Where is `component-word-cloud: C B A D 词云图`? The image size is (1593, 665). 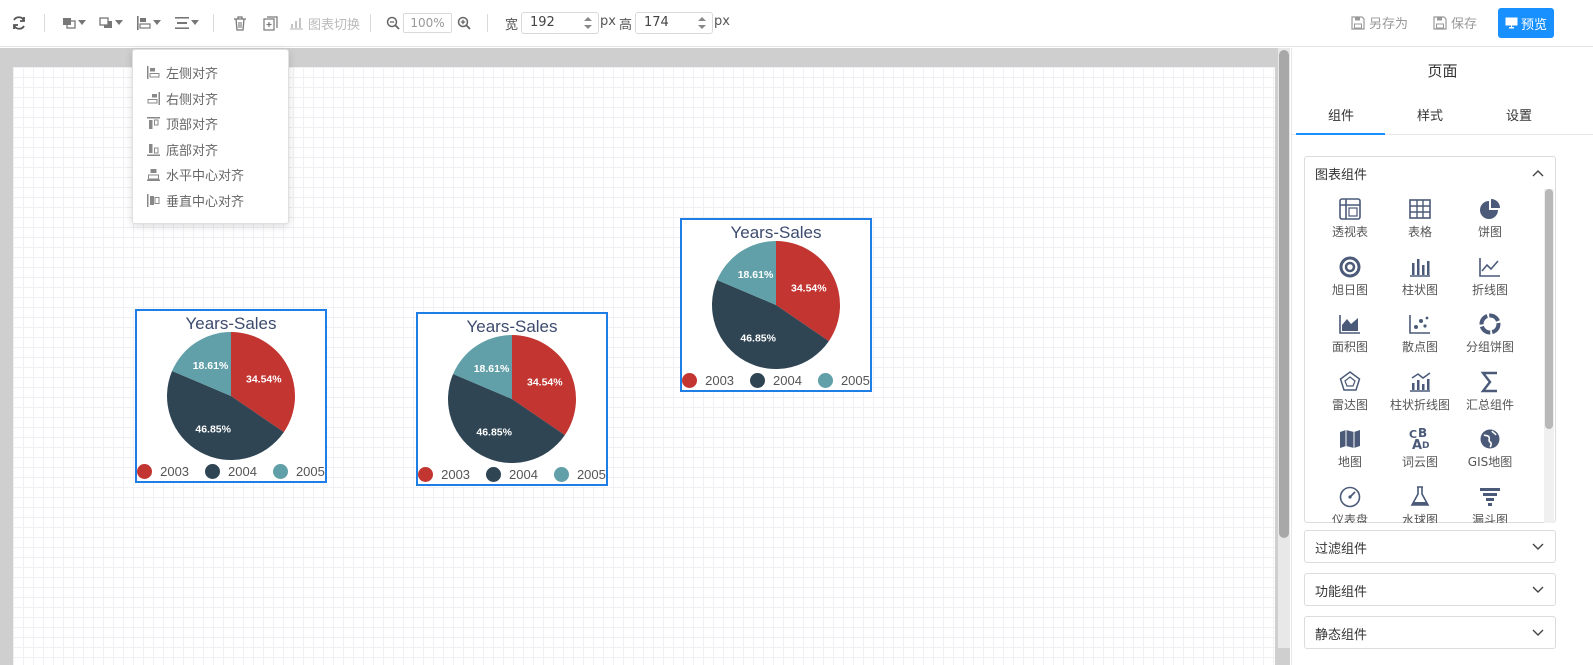
component-word-cloud: C B A D 词云图 is located at coordinates (1420, 452).